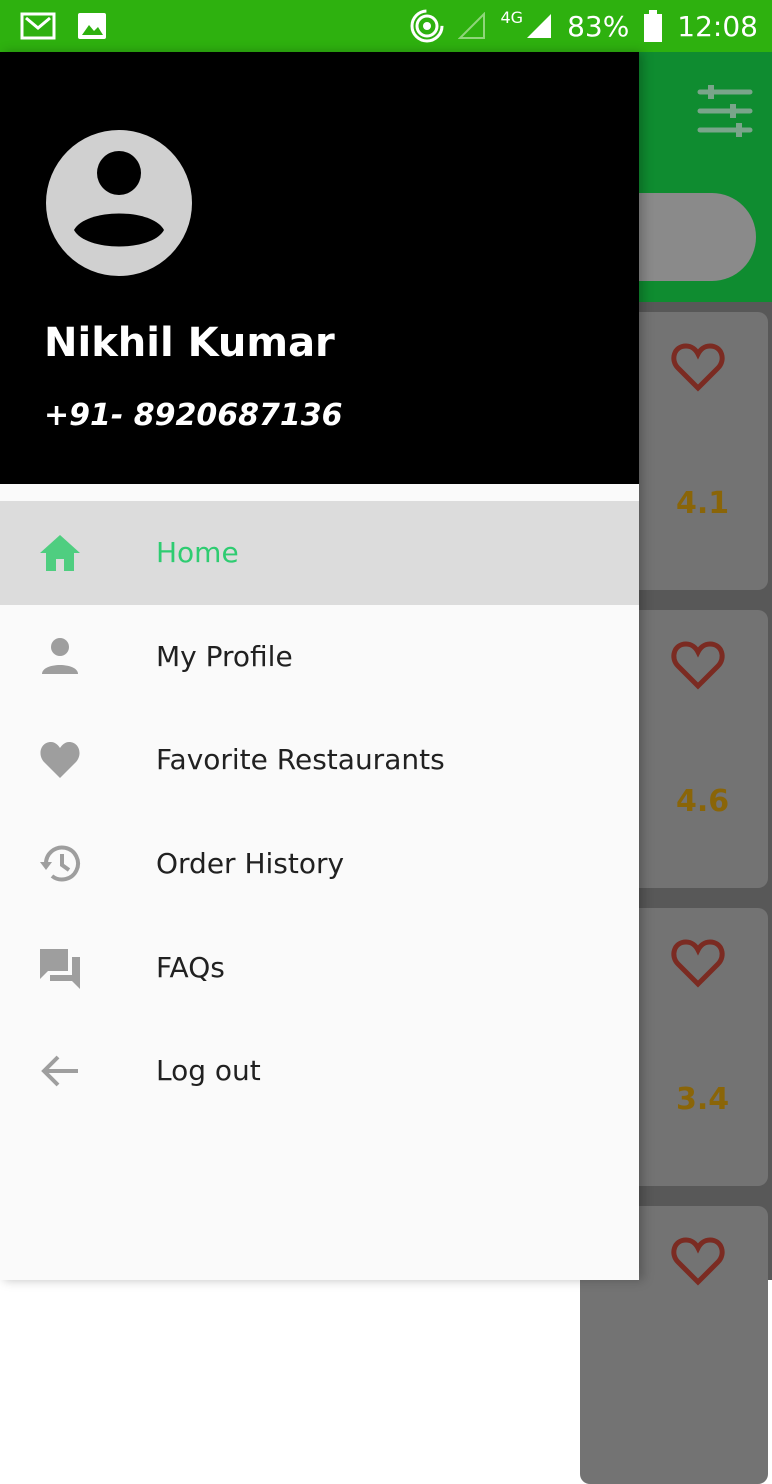 The width and height of the screenshot is (772, 1484). Describe the element at coordinates (703, 801) in the screenshot. I see `rating: 4.6` at that location.